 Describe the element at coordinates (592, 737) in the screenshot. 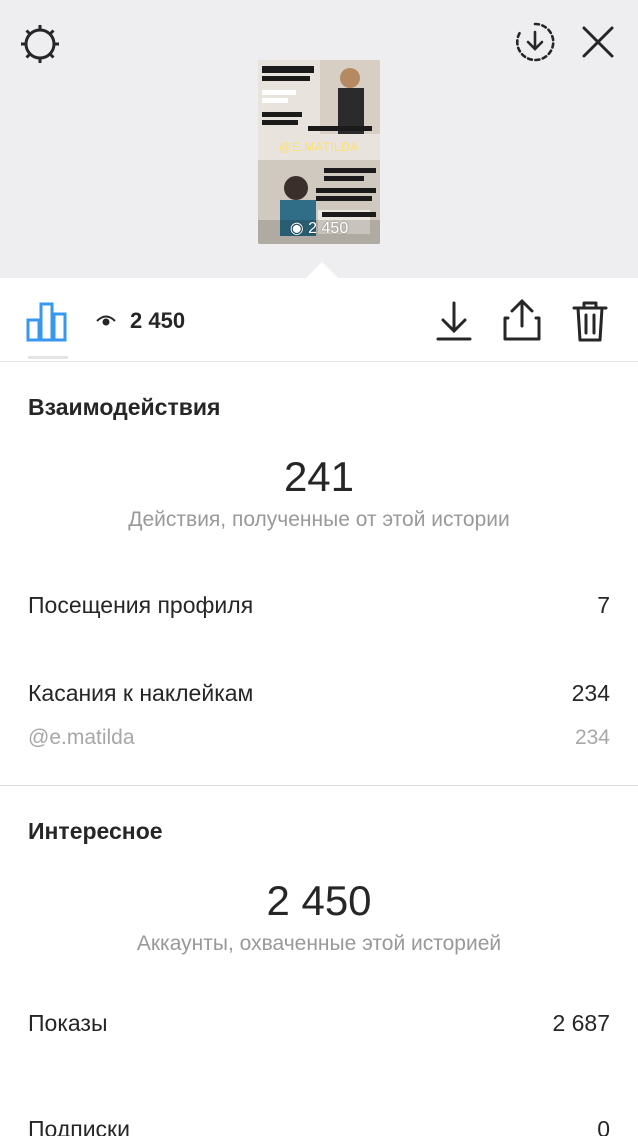

I see `sticker-mention-value: 234` at that location.